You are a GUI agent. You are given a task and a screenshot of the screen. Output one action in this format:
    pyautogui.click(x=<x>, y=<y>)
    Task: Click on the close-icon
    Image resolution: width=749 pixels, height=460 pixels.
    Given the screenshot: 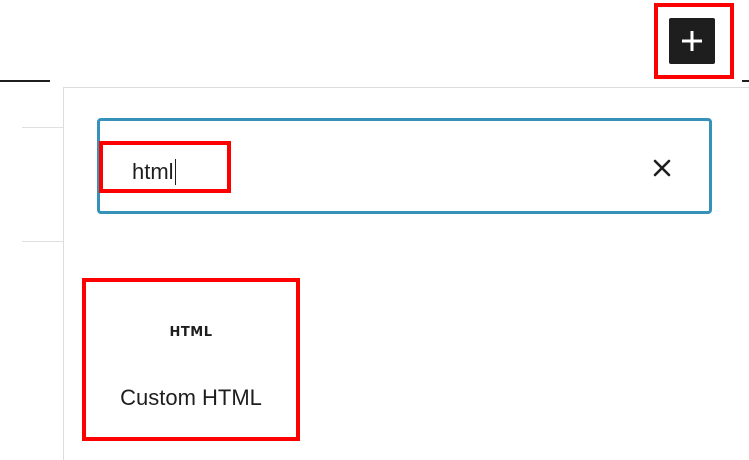 What is the action you would take?
    pyautogui.click(x=662, y=168)
    